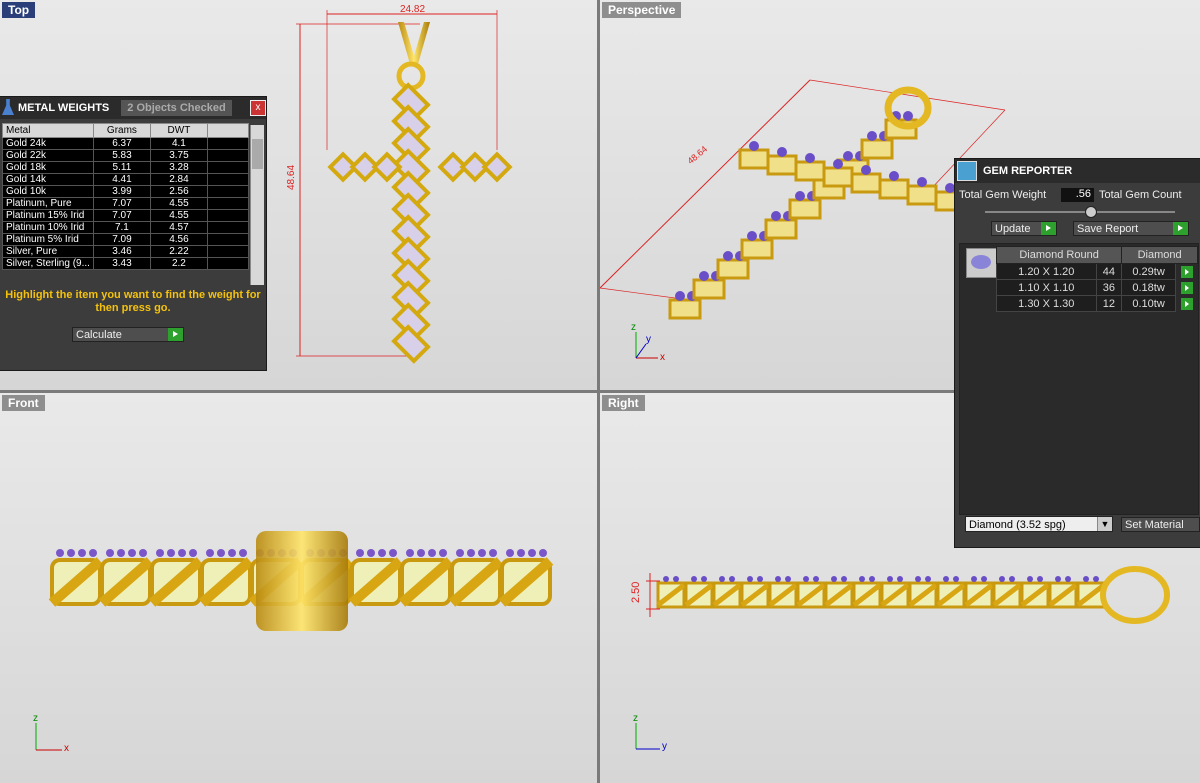 The image size is (1200, 783). What do you see at coordinates (1013, 229) in the screenshot?
I see `update-label: Update` at bounding box center [1013, 229].